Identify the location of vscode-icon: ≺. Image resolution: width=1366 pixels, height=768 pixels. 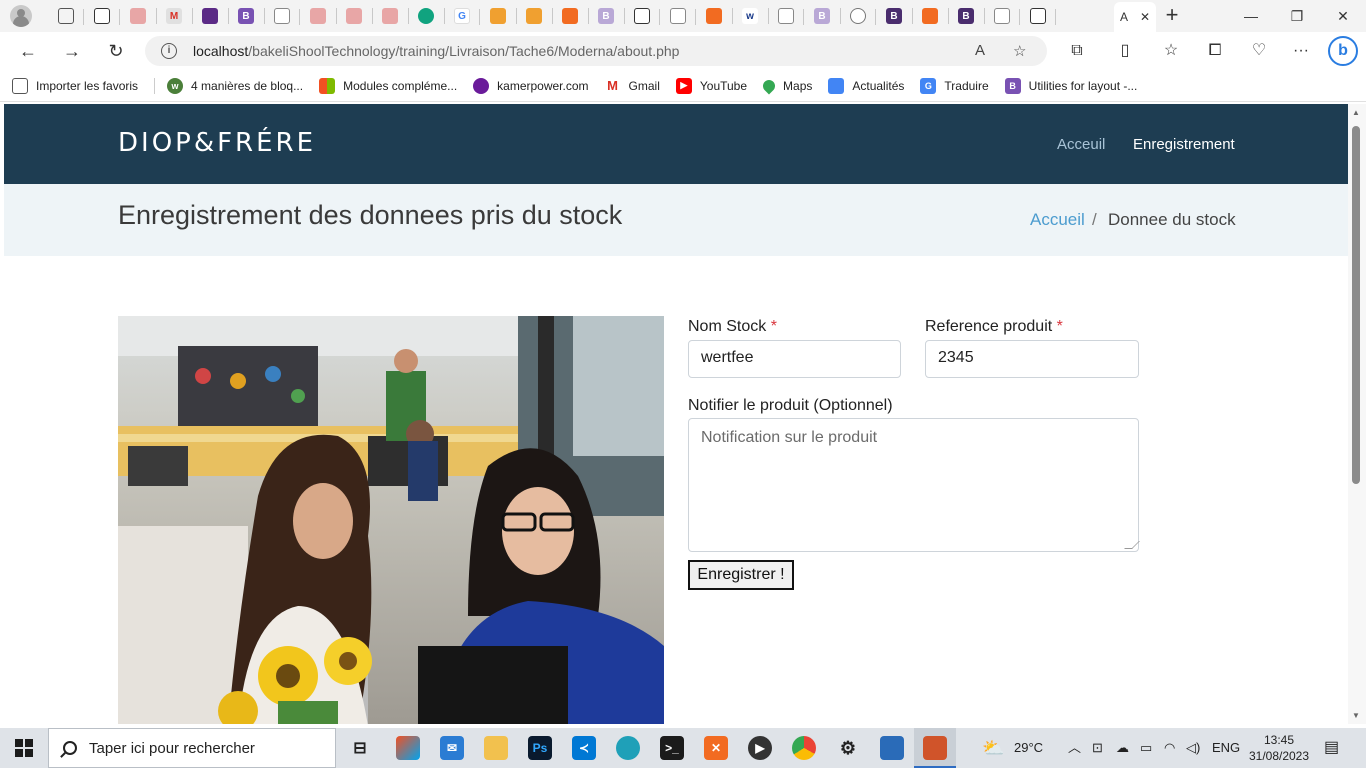
(584, 748).